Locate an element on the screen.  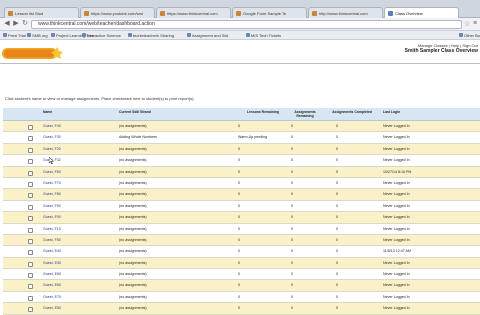
last-login-cell: 11/5/13 12:47 AM is located at coordinates (397, 251).